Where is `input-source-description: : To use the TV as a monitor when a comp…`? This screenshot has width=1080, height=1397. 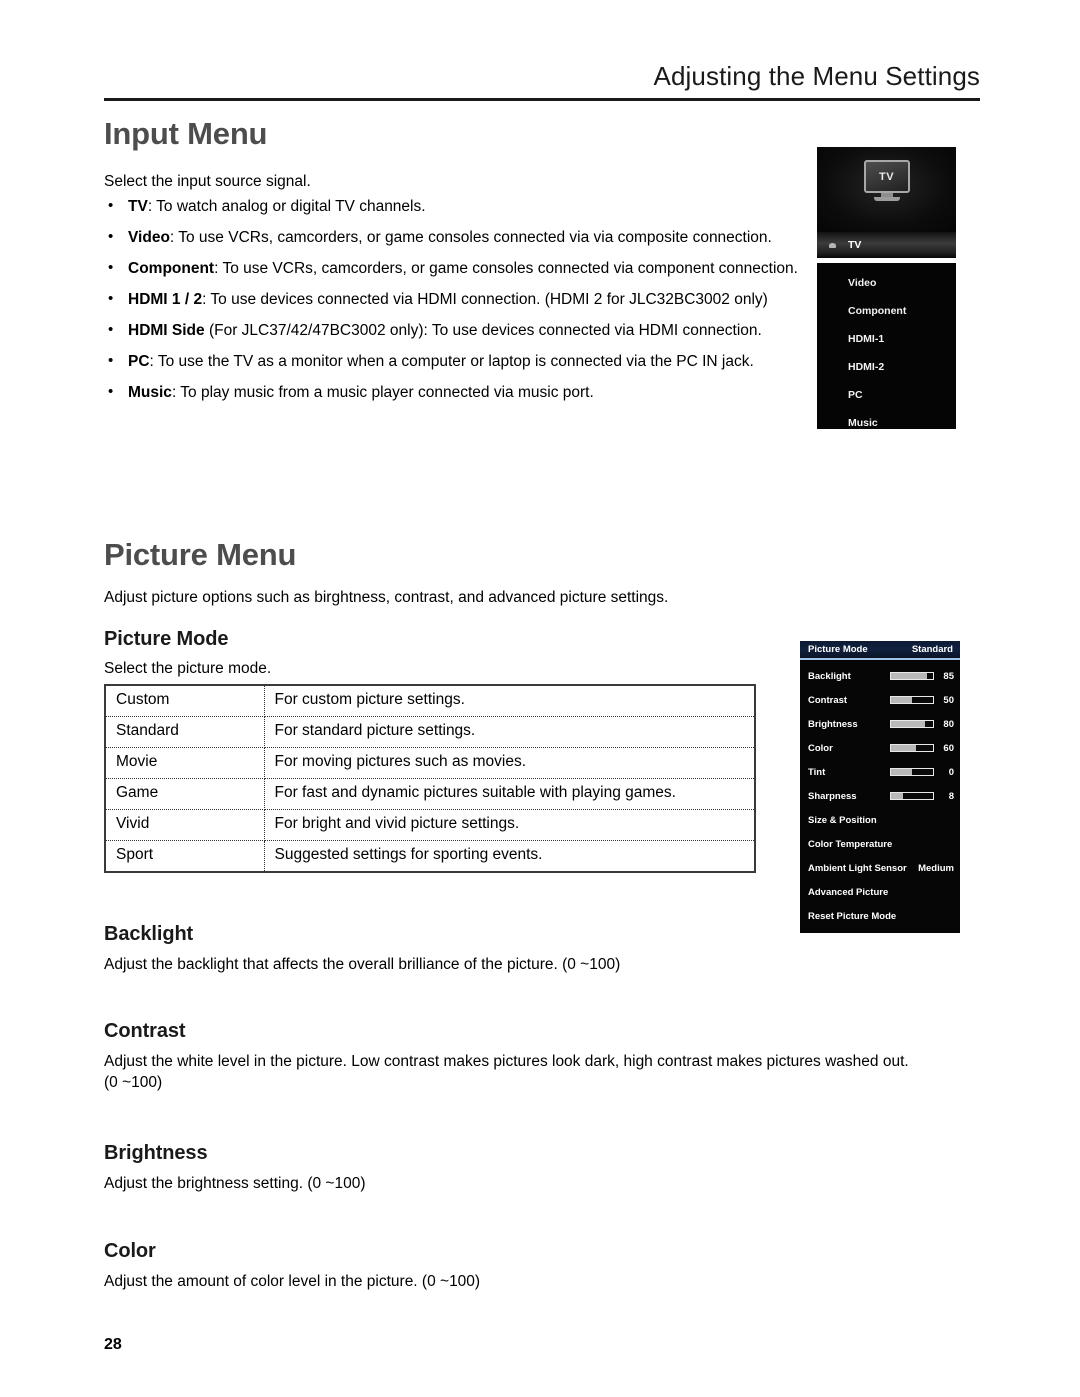 input-source-description: : To use the TV as a monitor when a comp… is located at coordinates (451, 361).